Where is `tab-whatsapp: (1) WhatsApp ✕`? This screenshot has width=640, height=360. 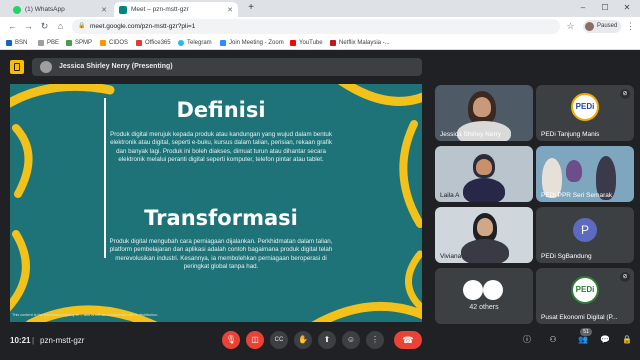
tab-whatsapp: (1) WhatsApp ✕ is located at coordinates (60, 9).